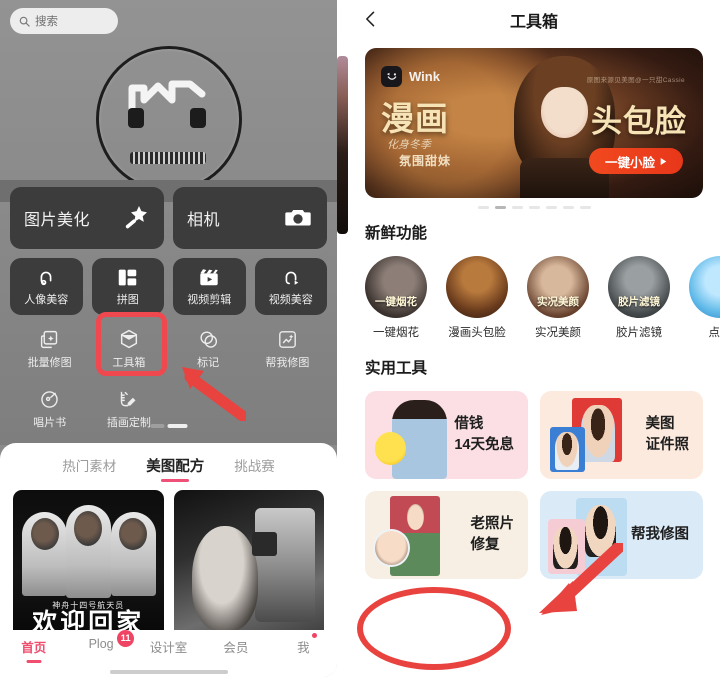 The width and height of the screenshot is (720, 677). What do you see at coordinates (49, 349) in the screenshot?
I see `button-batch-edit: 批量修图` at bounding box center [49, 349].